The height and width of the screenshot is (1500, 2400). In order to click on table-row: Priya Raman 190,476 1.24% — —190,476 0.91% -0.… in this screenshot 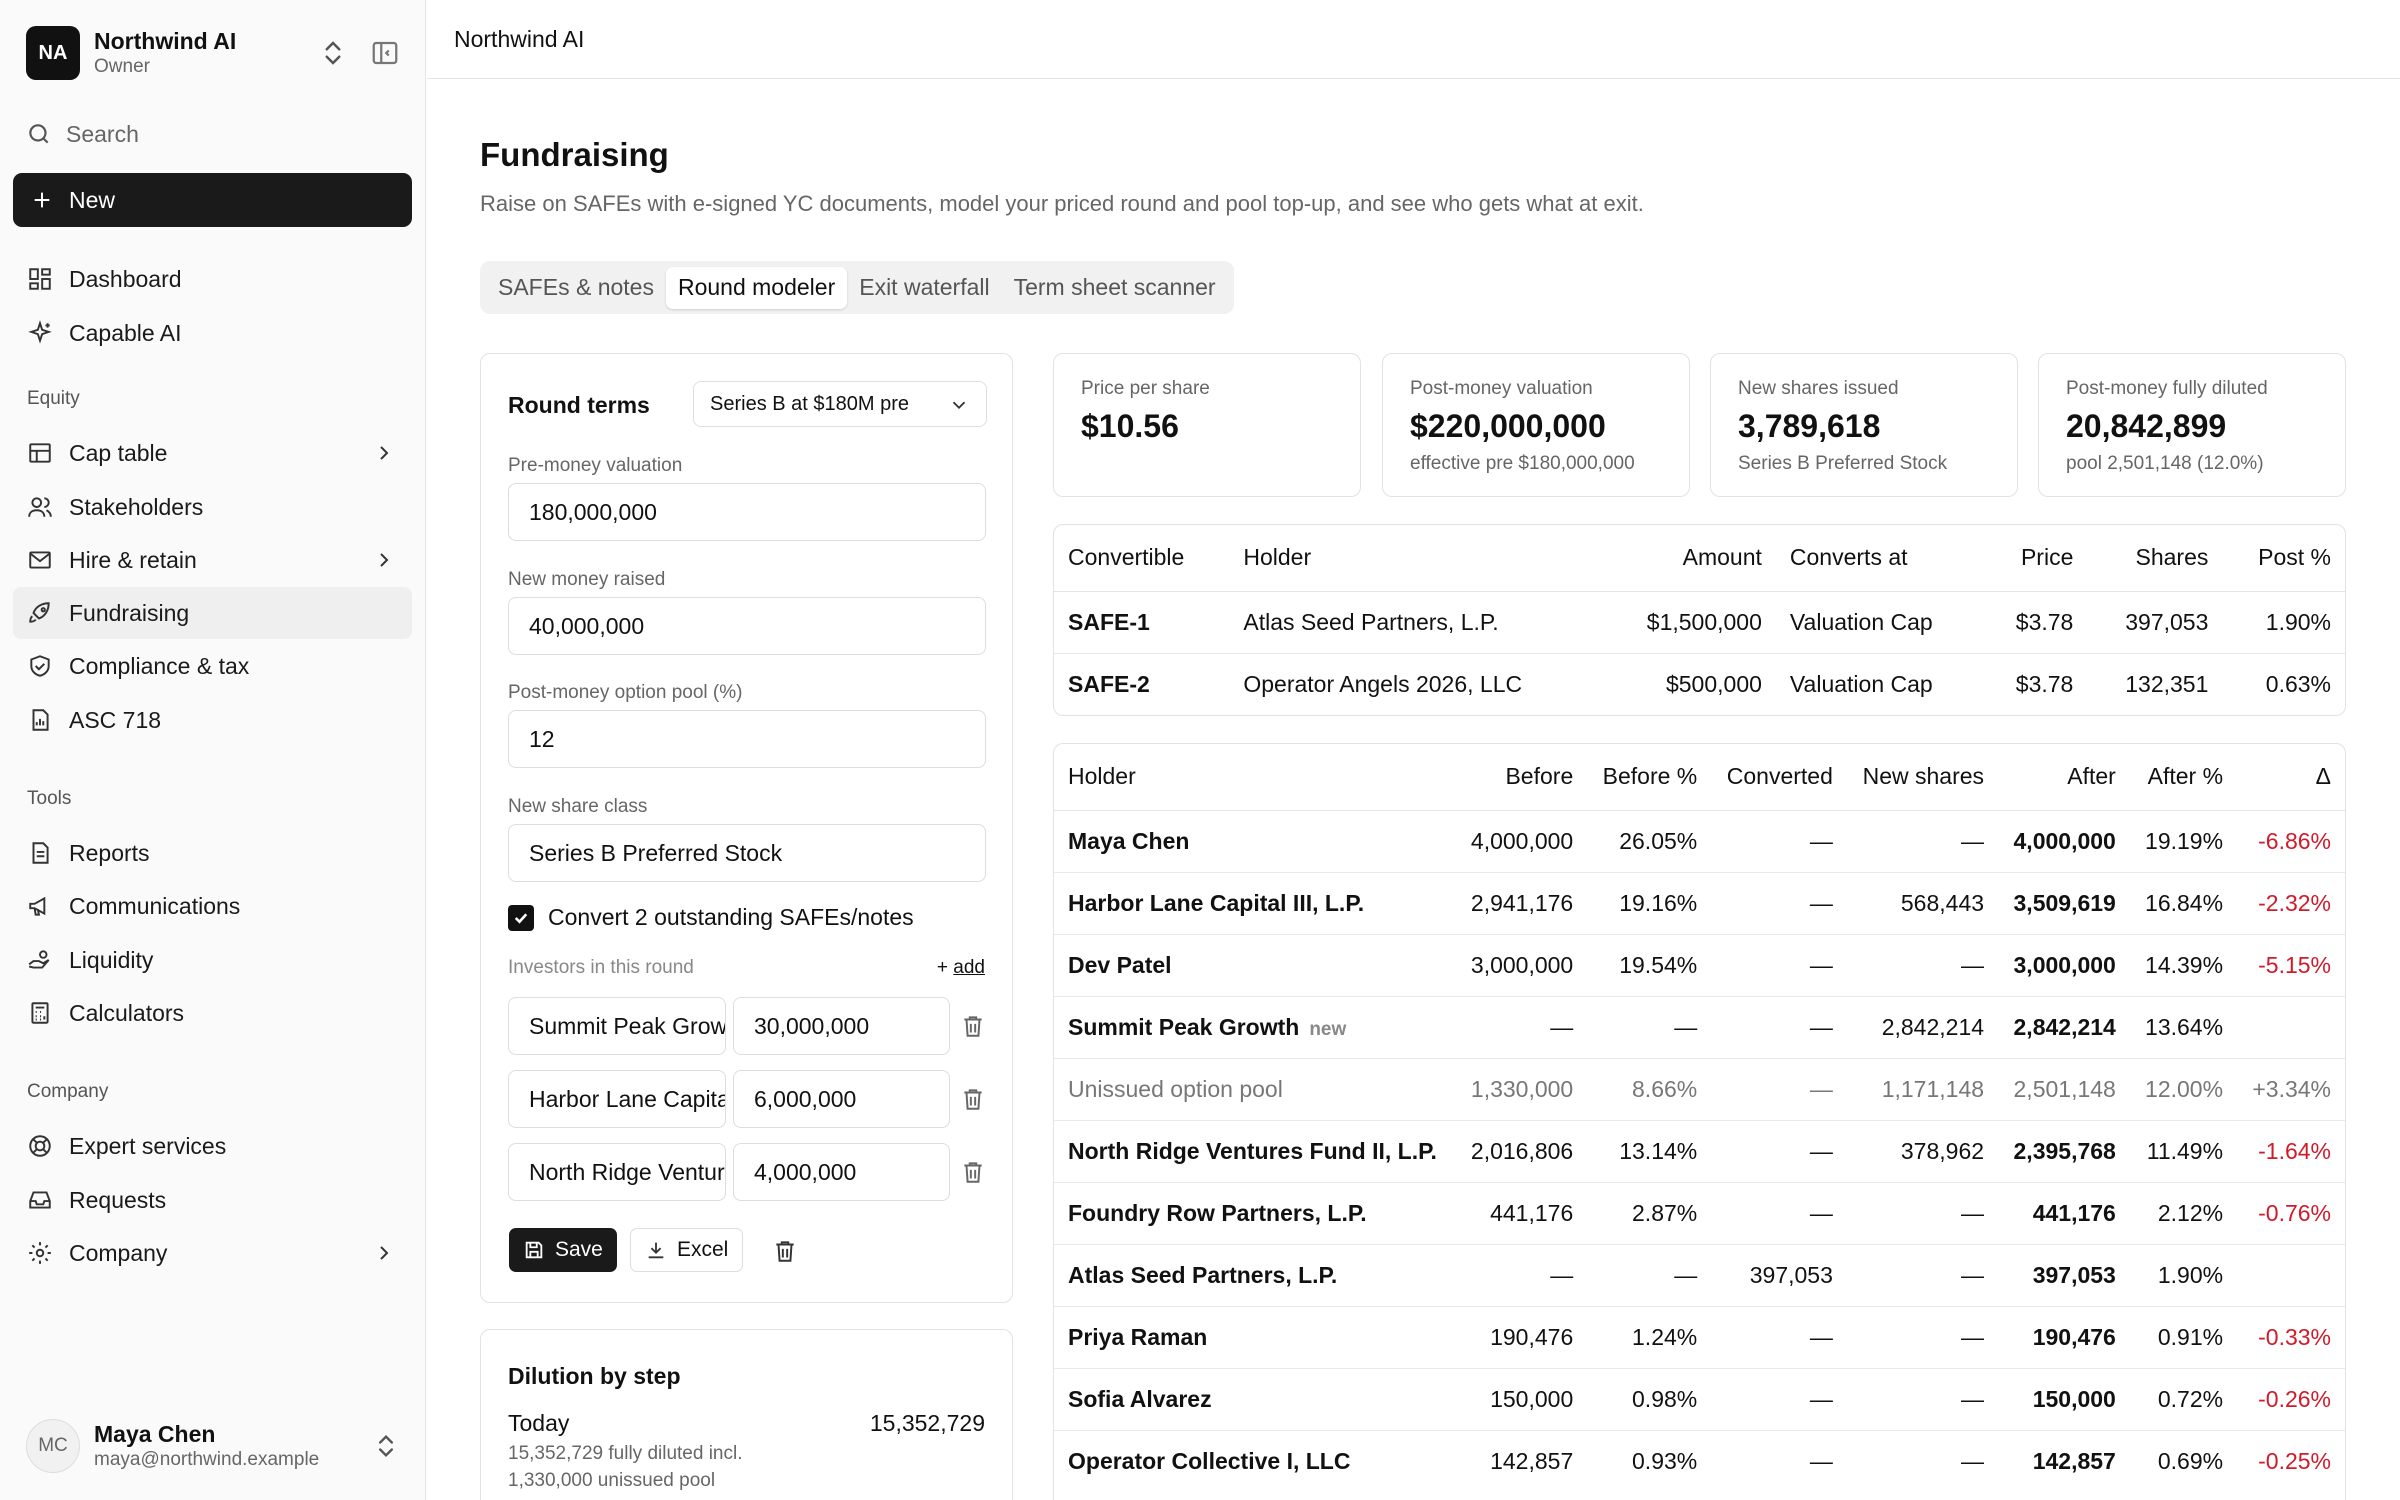, I will do `click(1699, 1337)`.